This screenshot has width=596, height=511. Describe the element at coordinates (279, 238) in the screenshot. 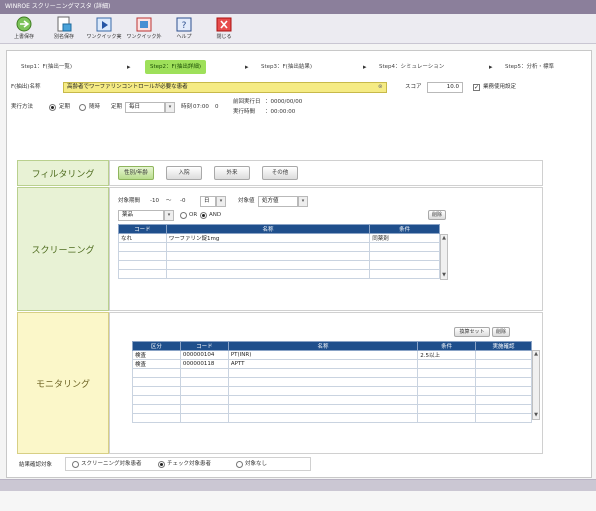

I see `table-row: なれ ワーファリン錠1mg 同薬剤` at that location.